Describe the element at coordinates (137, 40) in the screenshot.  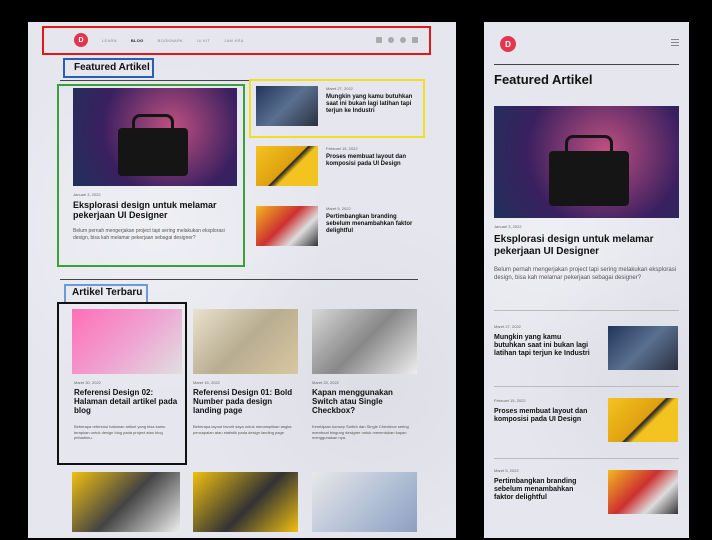
I see `nav-link-blog: BLOG` at that location.